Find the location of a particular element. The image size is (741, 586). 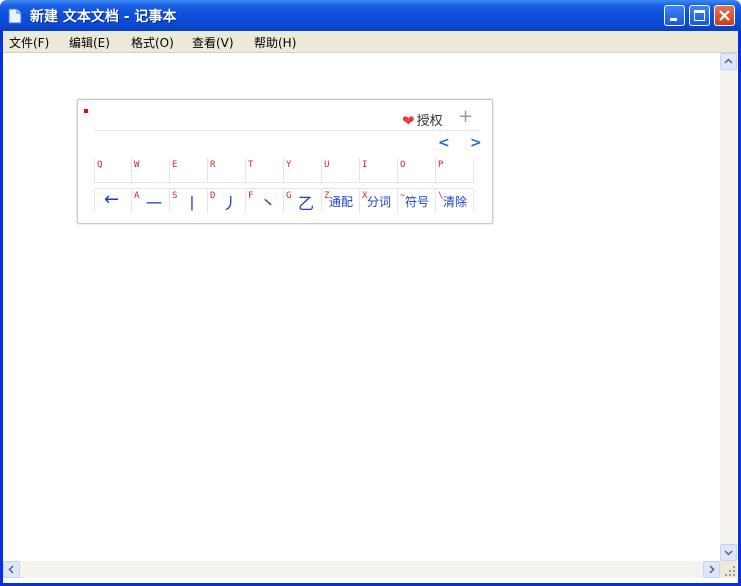

vertical-scrollbar is located at coordinates (728, 307).